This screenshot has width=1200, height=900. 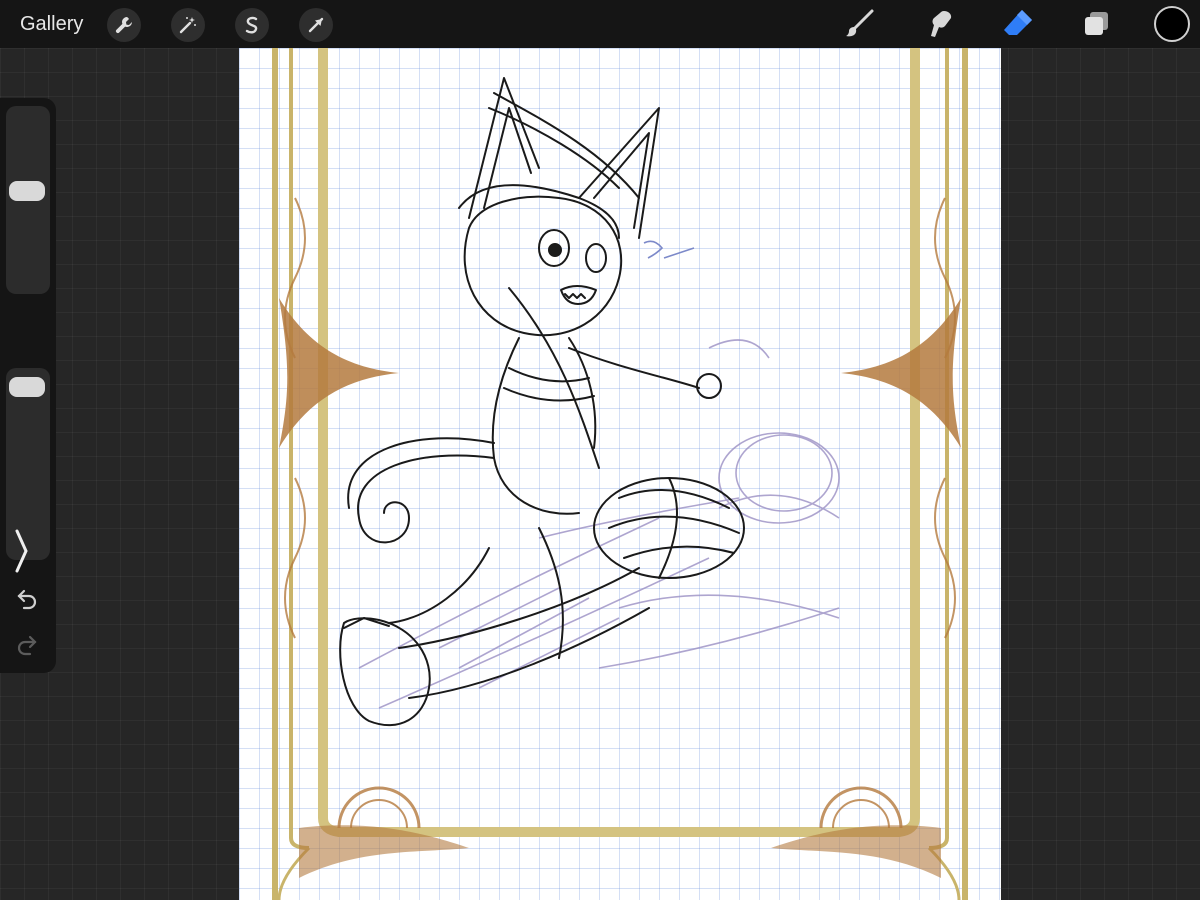 I want to click on brush-icon, so click(x=860, y=24).